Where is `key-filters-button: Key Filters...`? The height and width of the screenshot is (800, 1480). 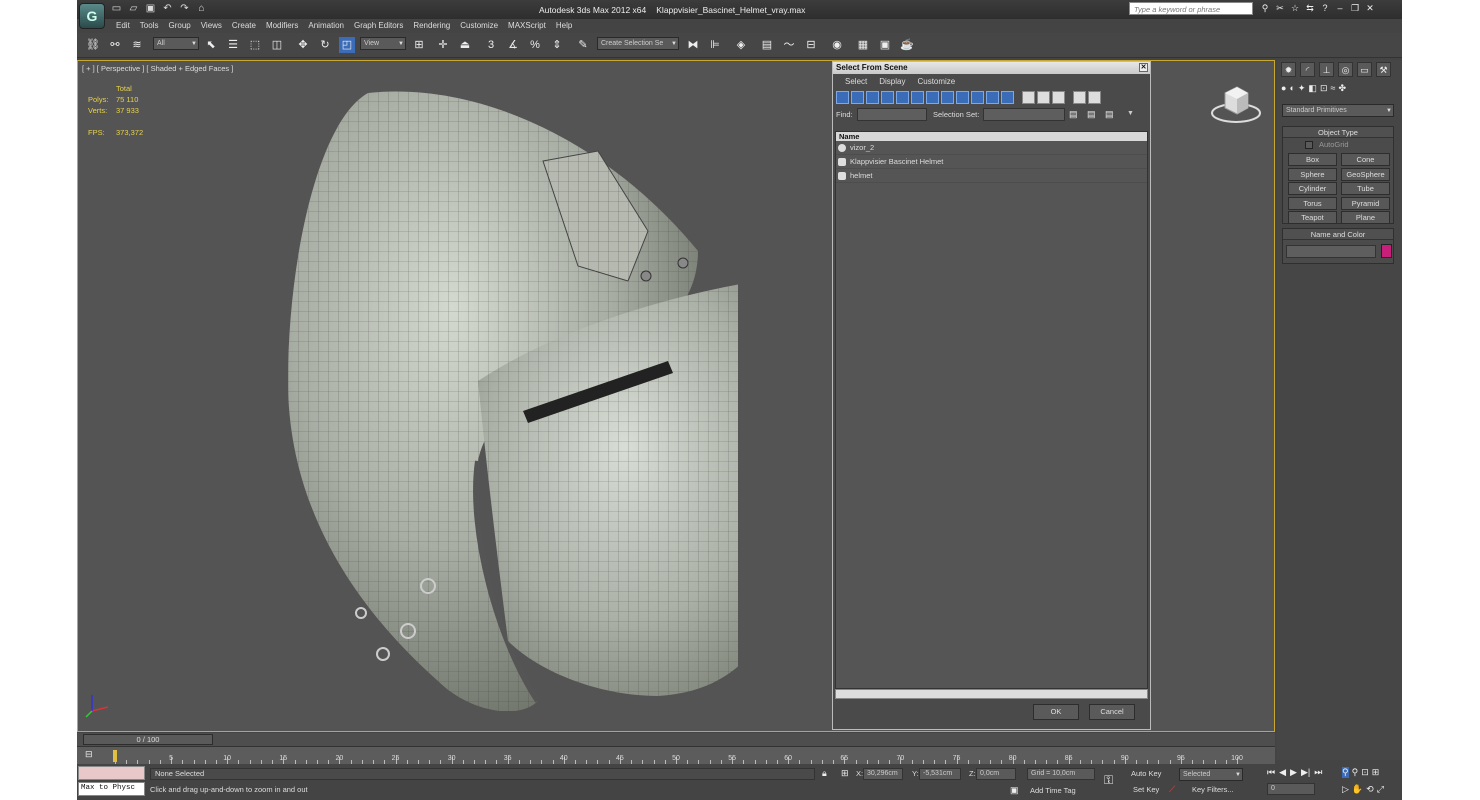
key-filters-button: Key Filters... is located at coordinates (1213, 790).